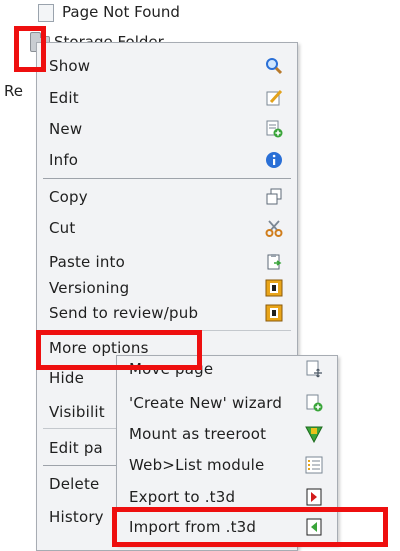 The image size is (400, 551). I want to click on menu-item-new: New, so click(167, 129).